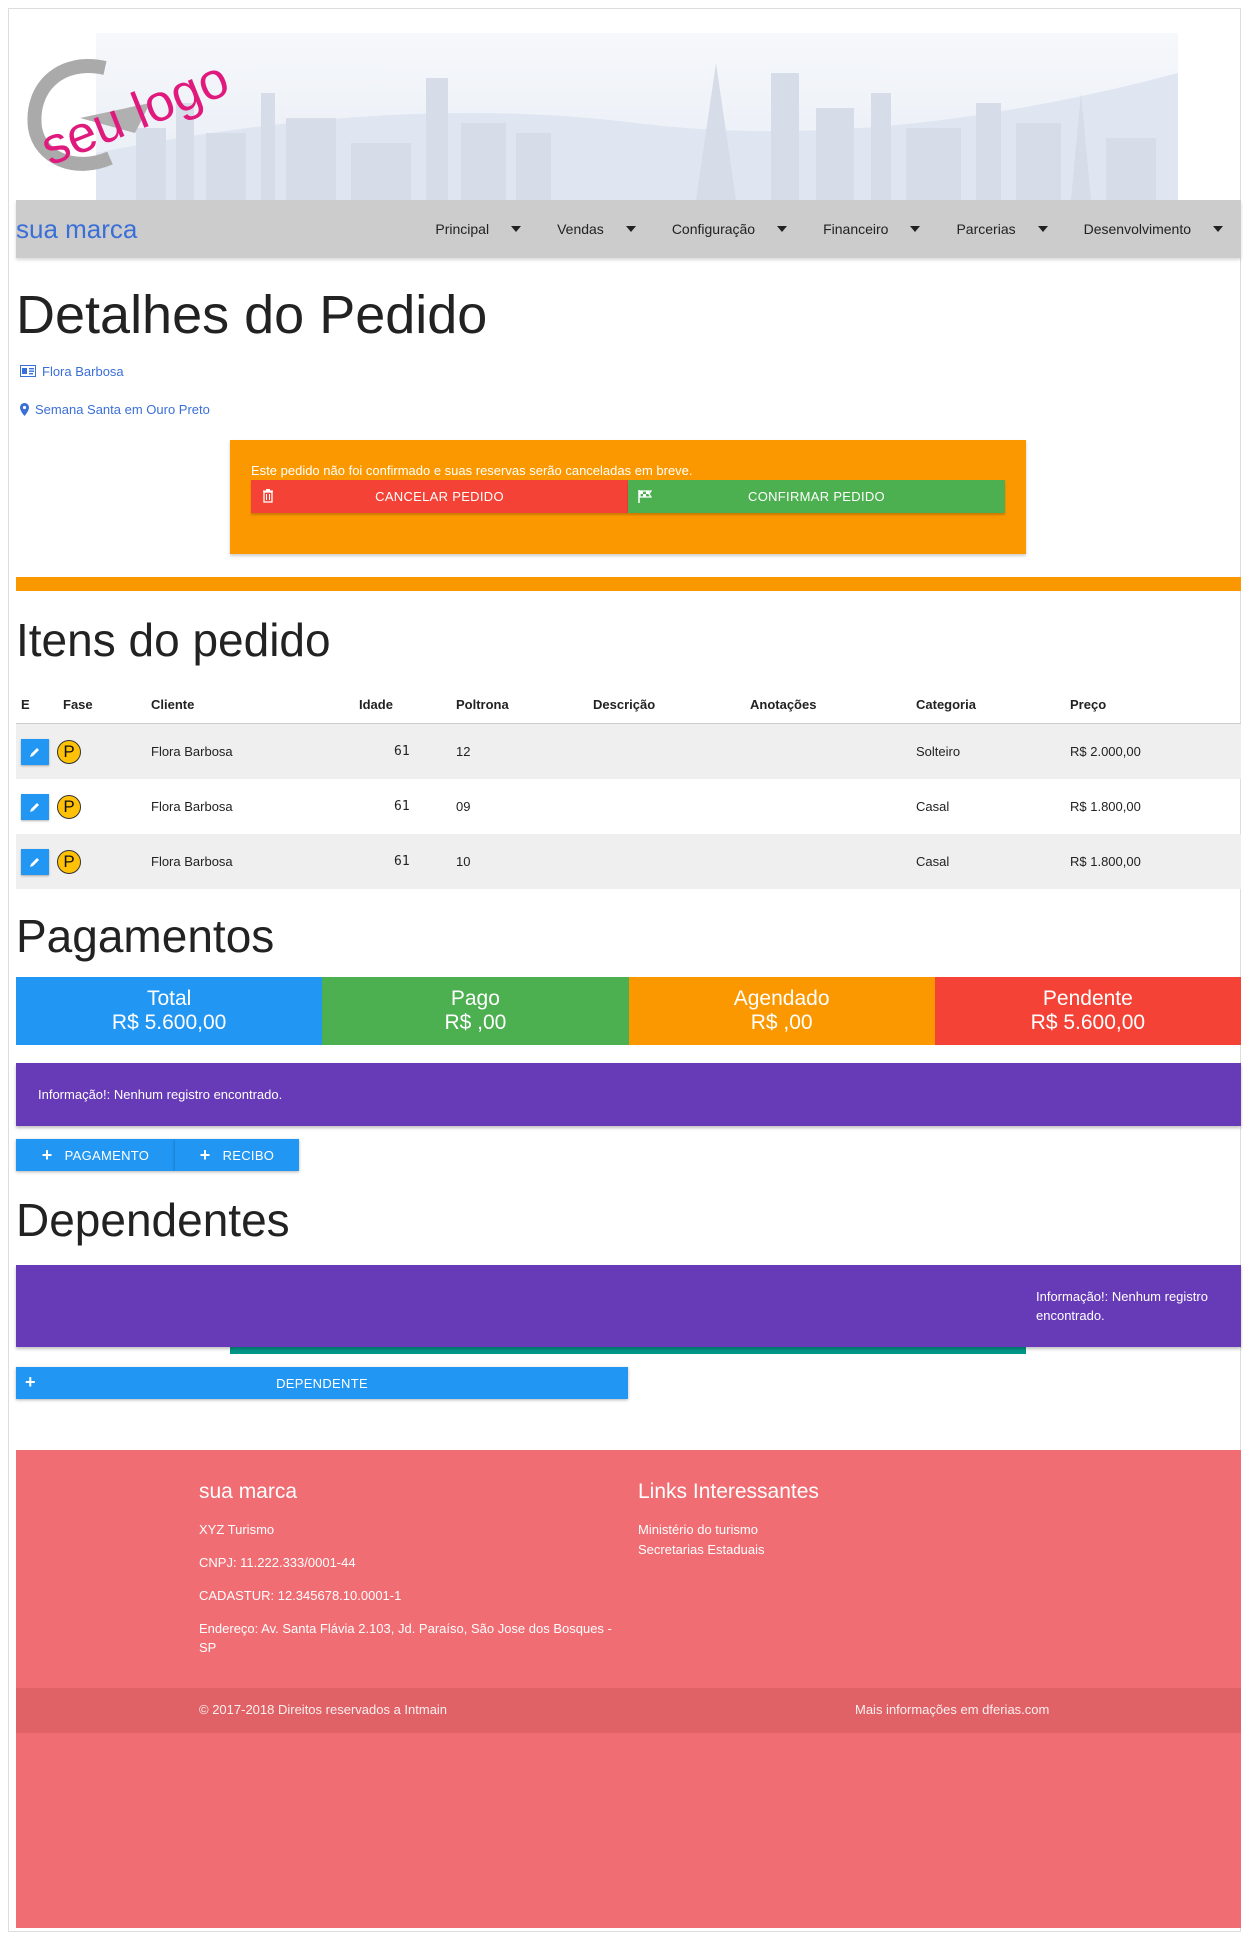  What do you see at coordinates (37, 702) in the screenshot?
I see `col-e: E` at bounding box center [37, 702].